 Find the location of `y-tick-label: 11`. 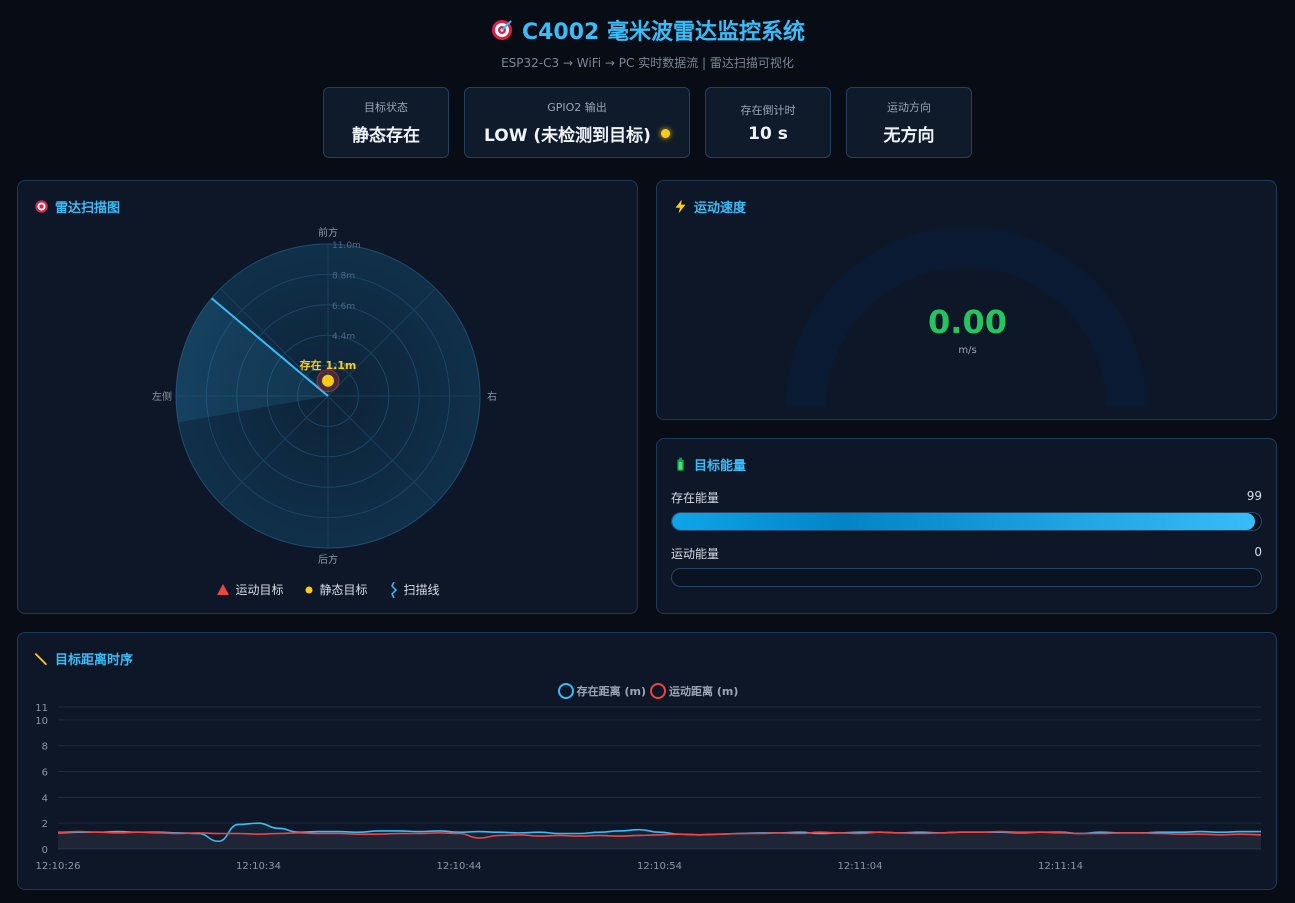

y-tick-label: 11 is located at coordinates (41, 708).